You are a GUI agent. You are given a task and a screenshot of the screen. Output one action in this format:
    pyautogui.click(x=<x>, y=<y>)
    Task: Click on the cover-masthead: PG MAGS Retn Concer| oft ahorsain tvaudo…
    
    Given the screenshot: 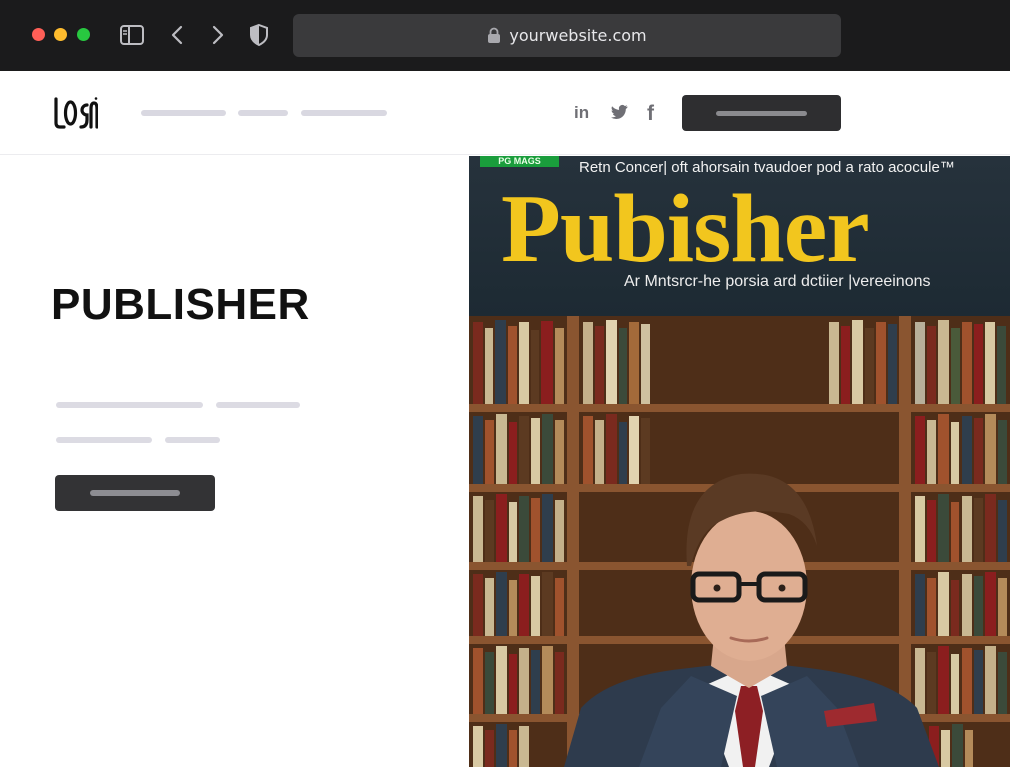 What is the action you would take?
    pyautogui.click(x=739, y=236)
    